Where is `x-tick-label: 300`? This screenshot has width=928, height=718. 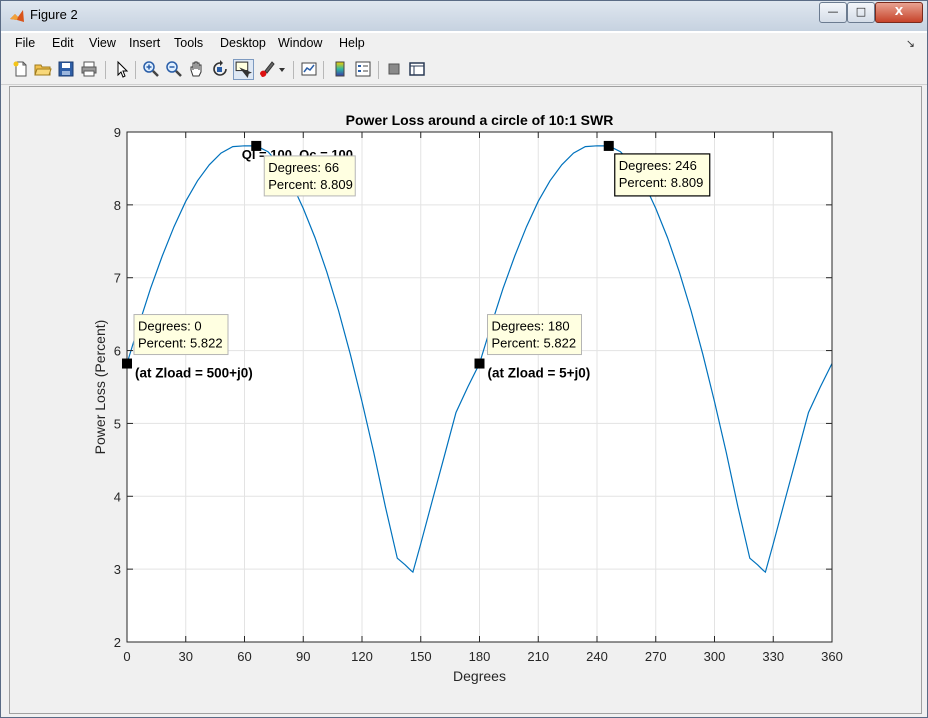 x-tick-label: 300 is located at coordinates (715, 656).